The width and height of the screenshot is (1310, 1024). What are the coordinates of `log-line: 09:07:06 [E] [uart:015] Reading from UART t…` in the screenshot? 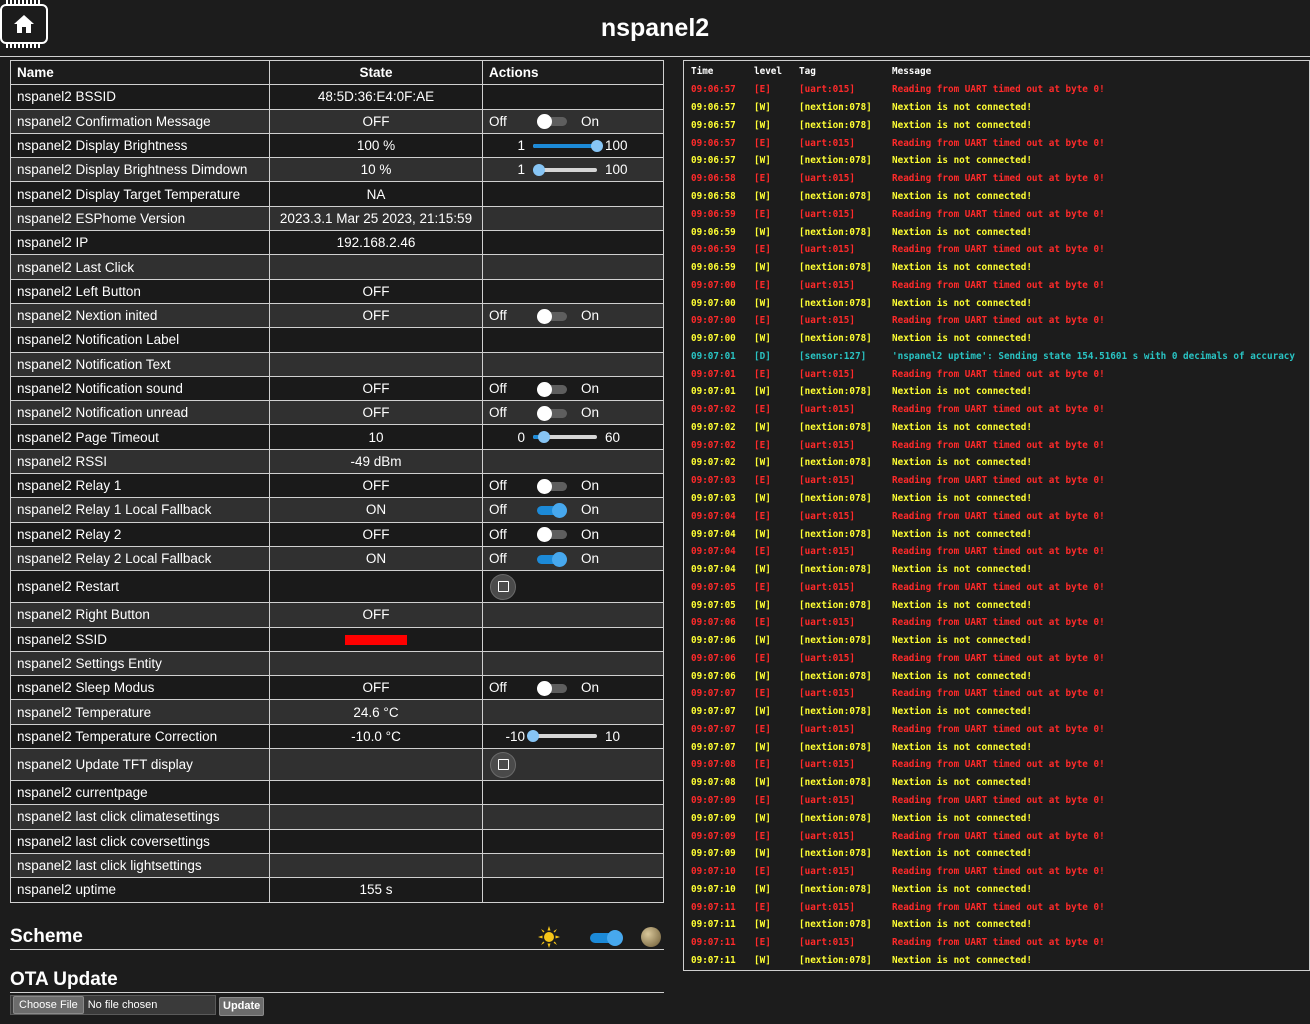 It's located at (996, 623).